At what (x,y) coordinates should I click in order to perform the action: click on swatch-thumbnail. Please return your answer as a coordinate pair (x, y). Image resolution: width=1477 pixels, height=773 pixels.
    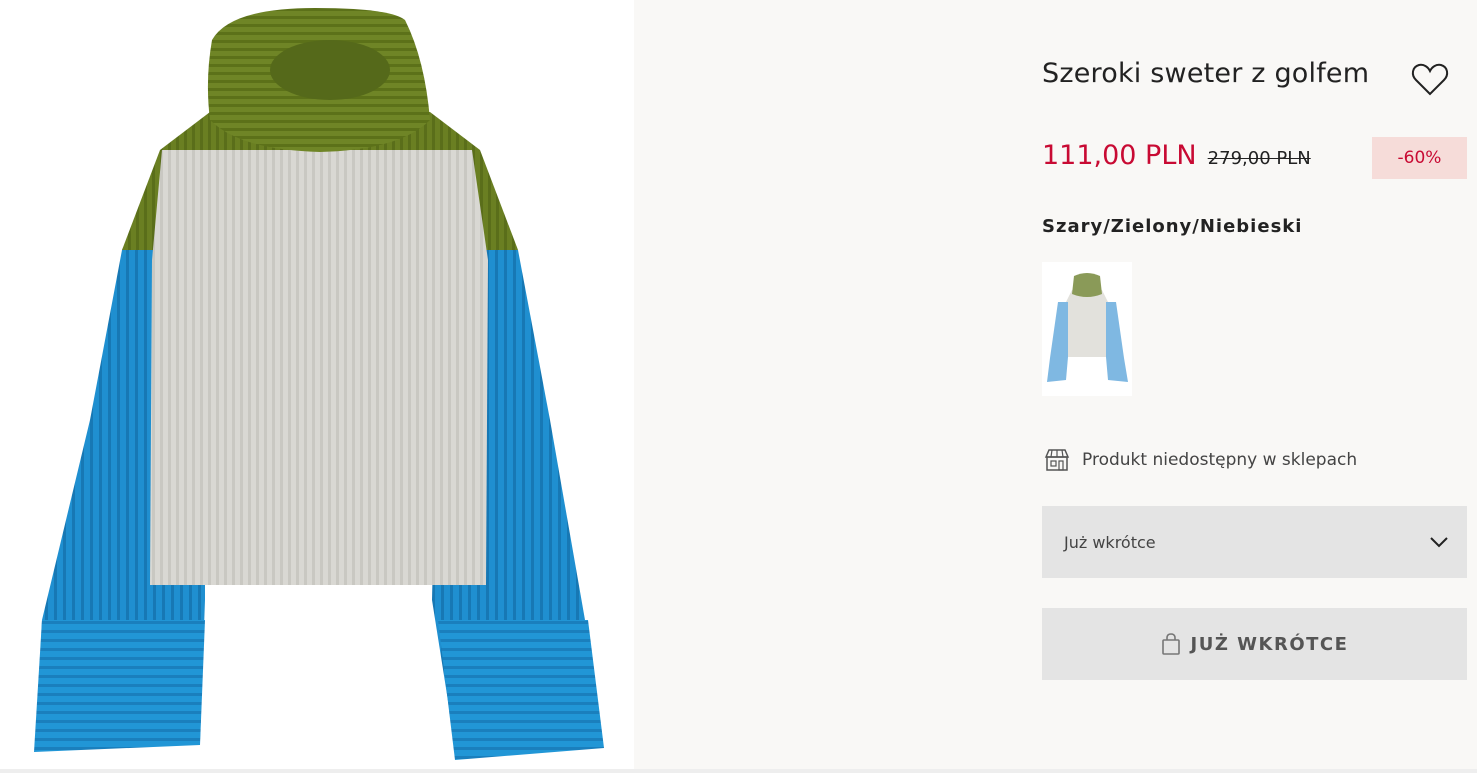
    Looking at the image, I should click on (1087, 329).